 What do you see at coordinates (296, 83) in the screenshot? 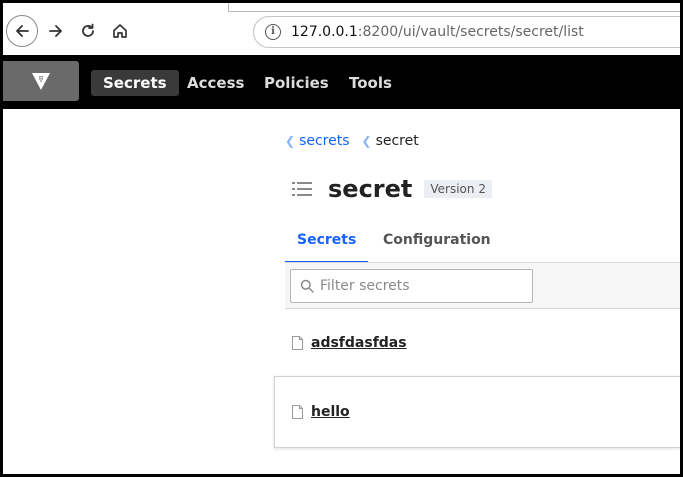
I see `nav-policies: Policies` at bounding box center [296, 83].